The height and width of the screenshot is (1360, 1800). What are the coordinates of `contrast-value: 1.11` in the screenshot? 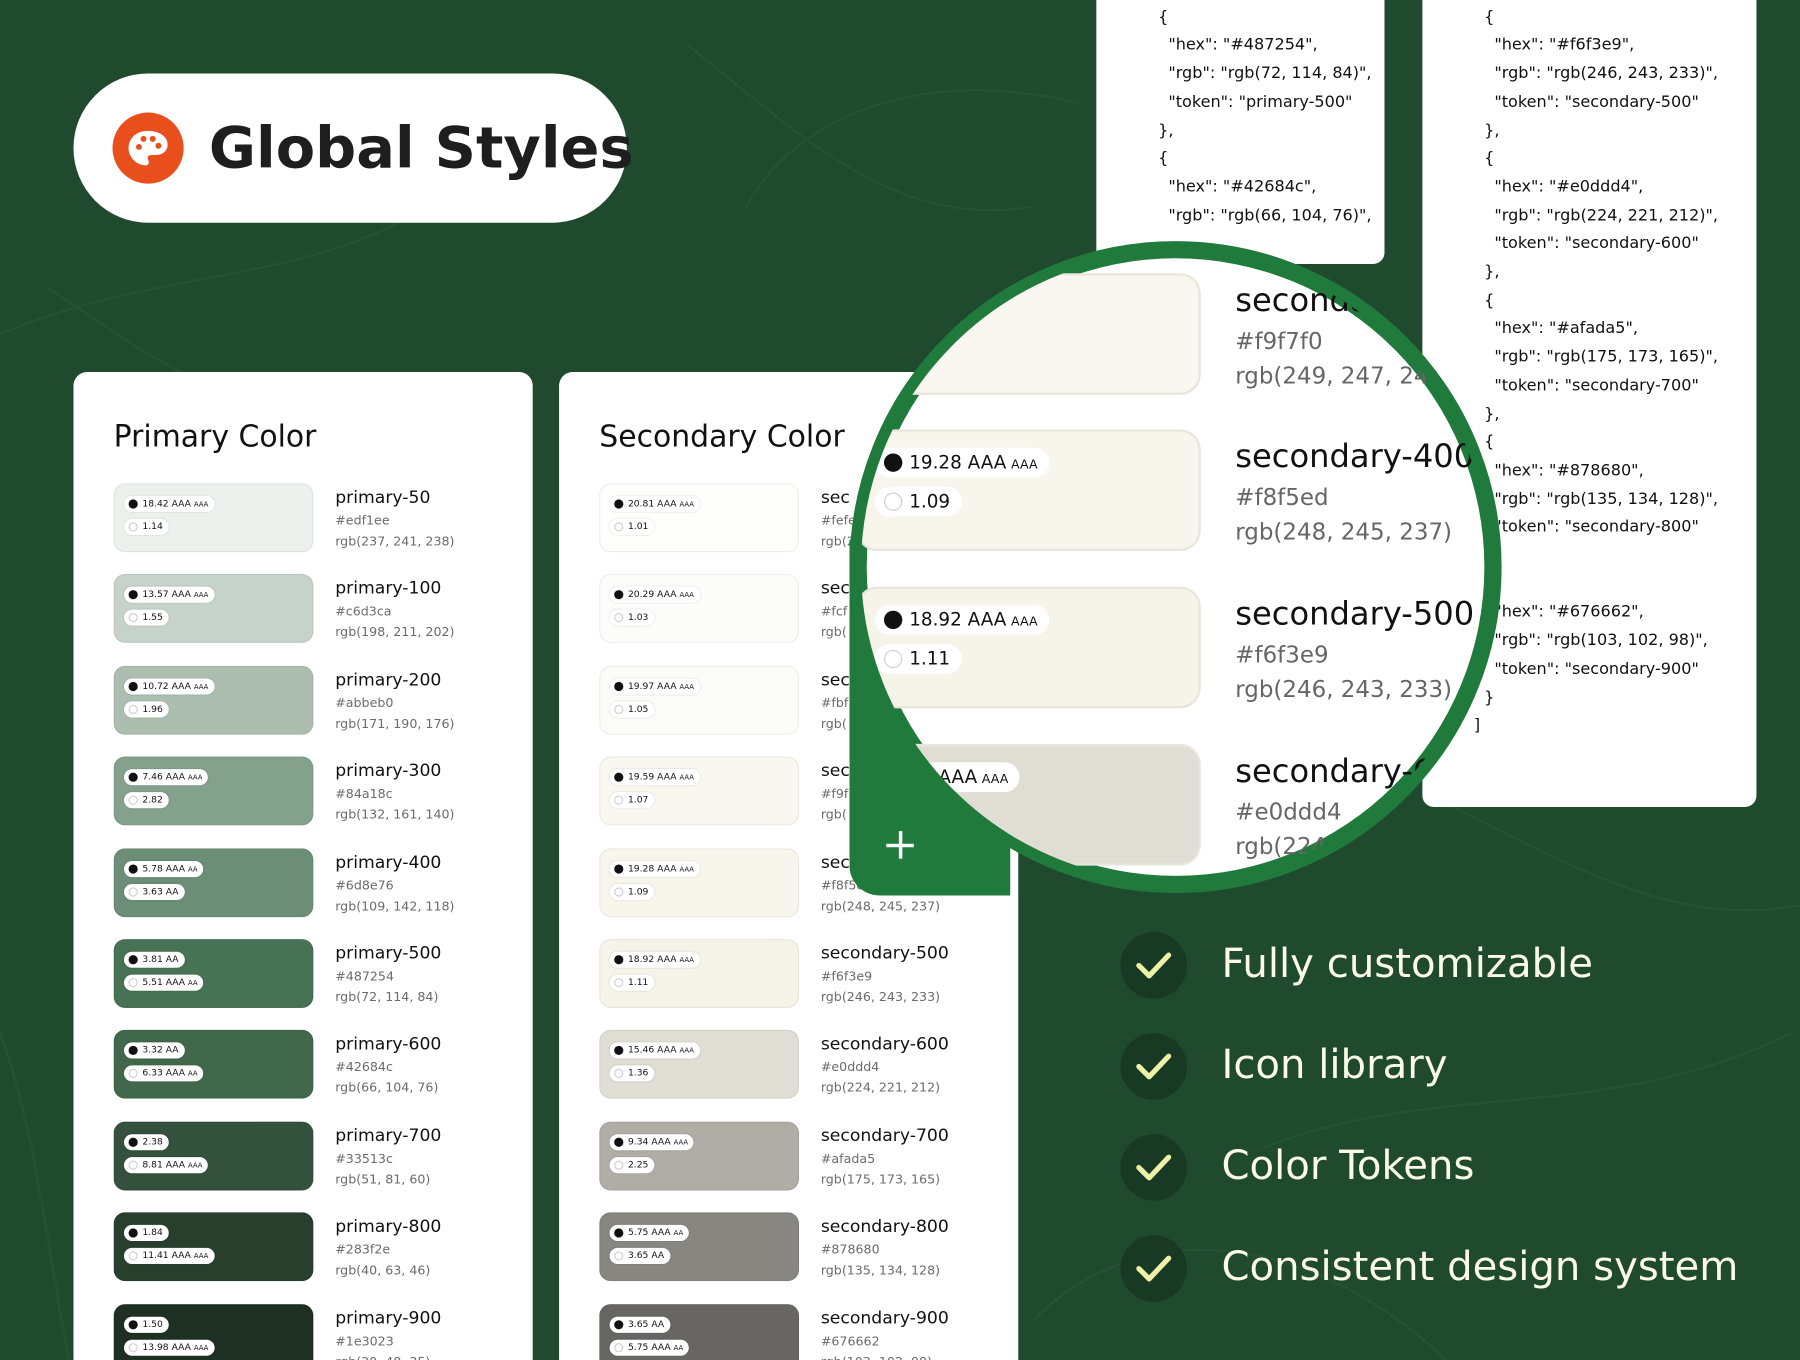 It's located at (638, 982).